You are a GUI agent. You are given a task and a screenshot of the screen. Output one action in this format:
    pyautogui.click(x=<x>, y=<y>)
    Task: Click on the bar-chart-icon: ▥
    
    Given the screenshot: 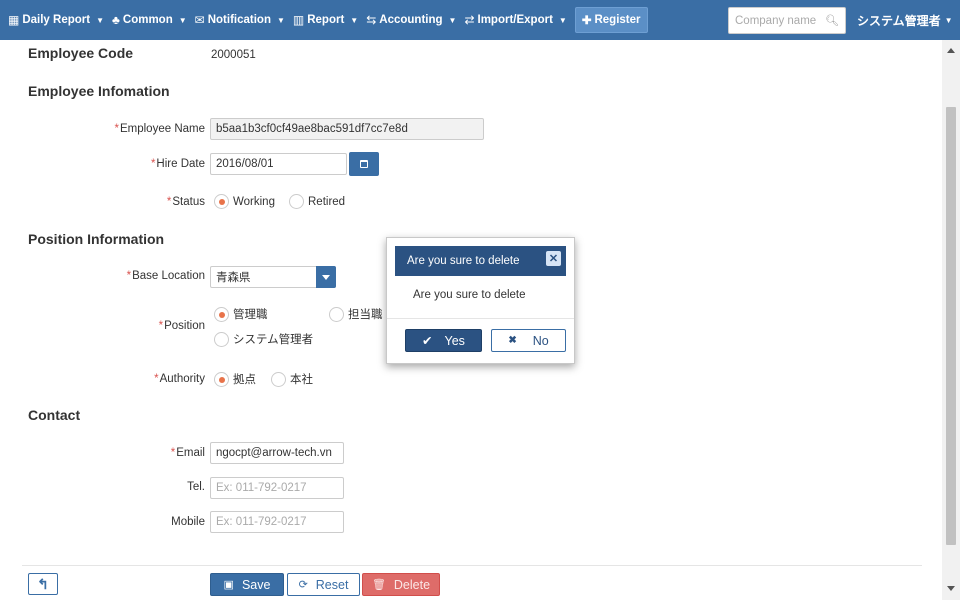 What is the action you would take?
    pyautogui.click(x=298, y=20)
    